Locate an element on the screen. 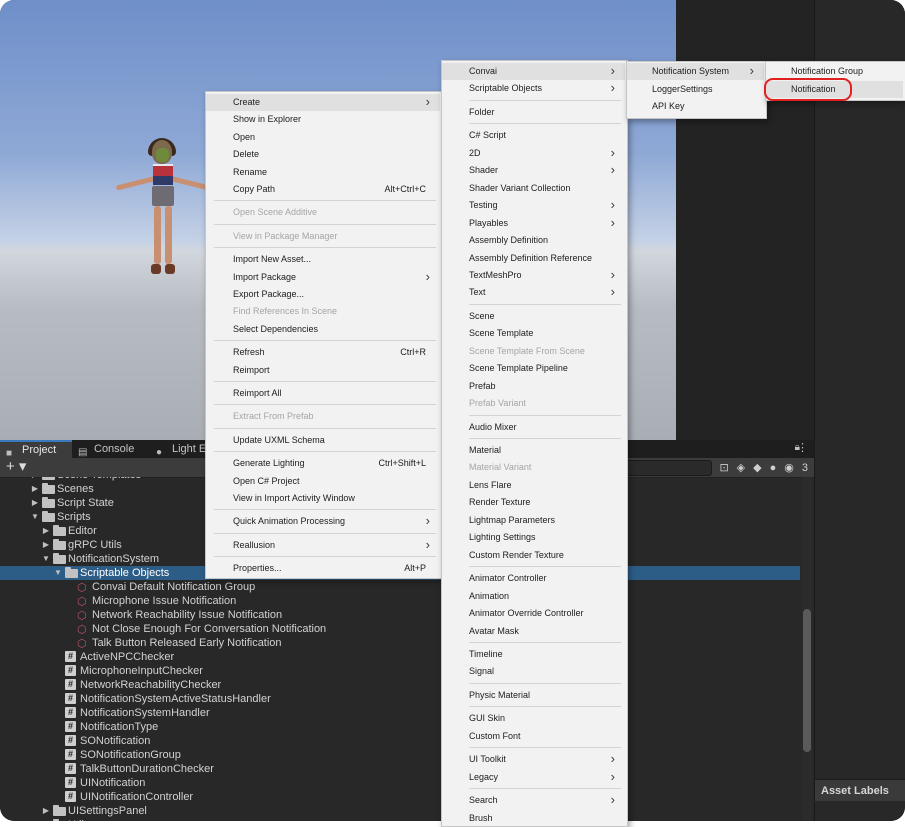  menu-item-create: Create › is located at coordinates (323, 102).